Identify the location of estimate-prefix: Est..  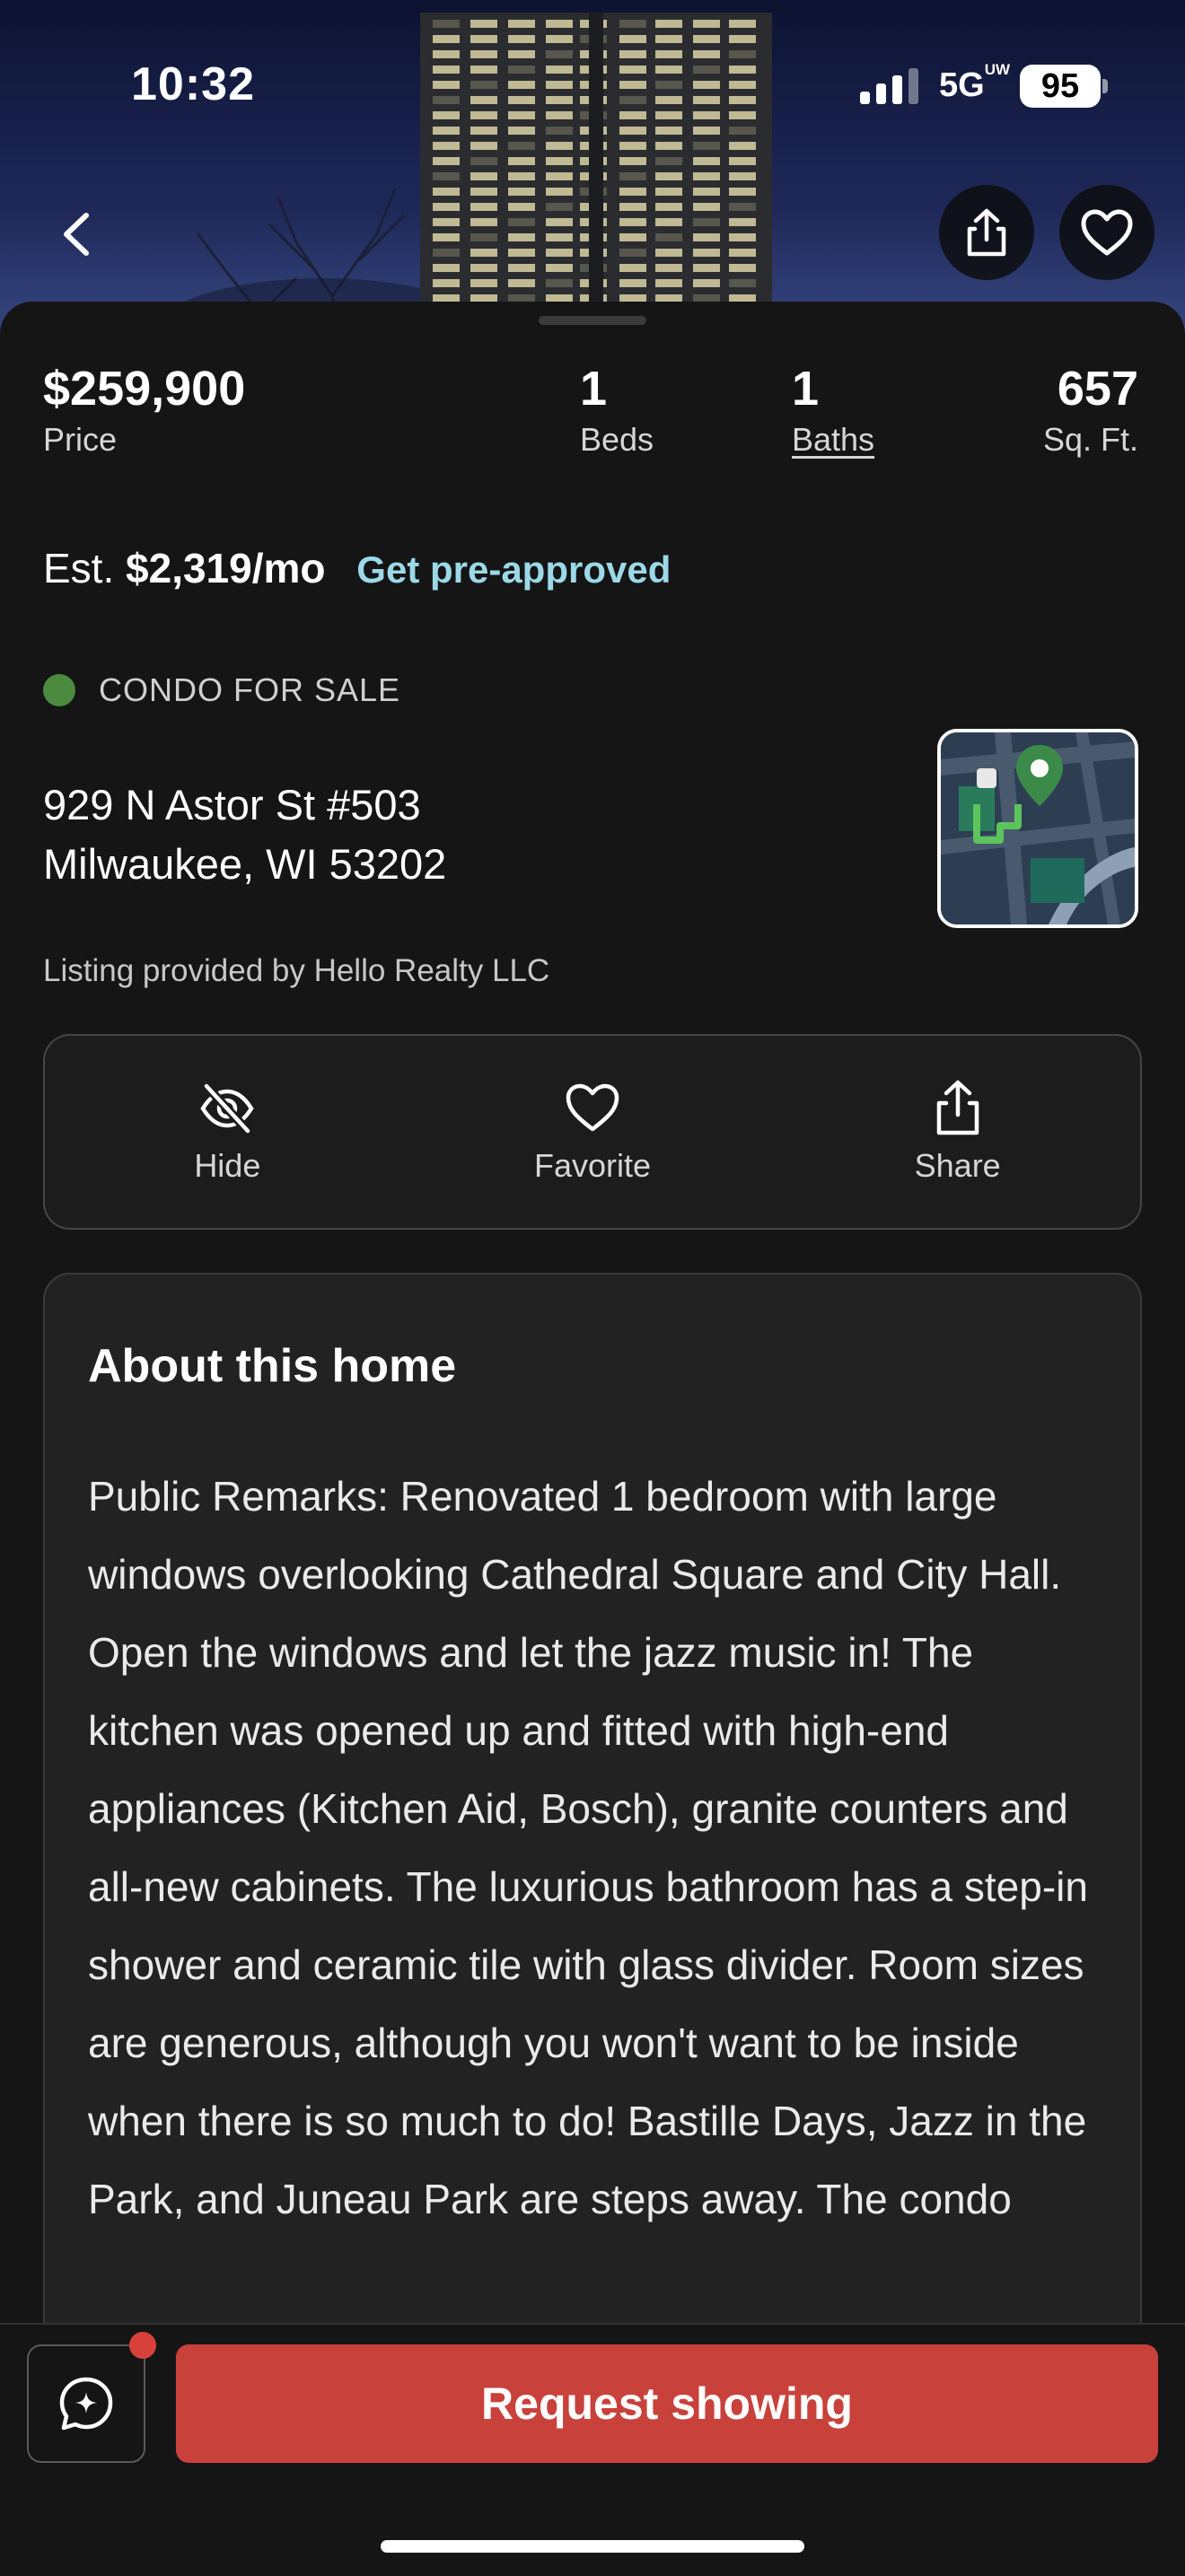
(79, 568).